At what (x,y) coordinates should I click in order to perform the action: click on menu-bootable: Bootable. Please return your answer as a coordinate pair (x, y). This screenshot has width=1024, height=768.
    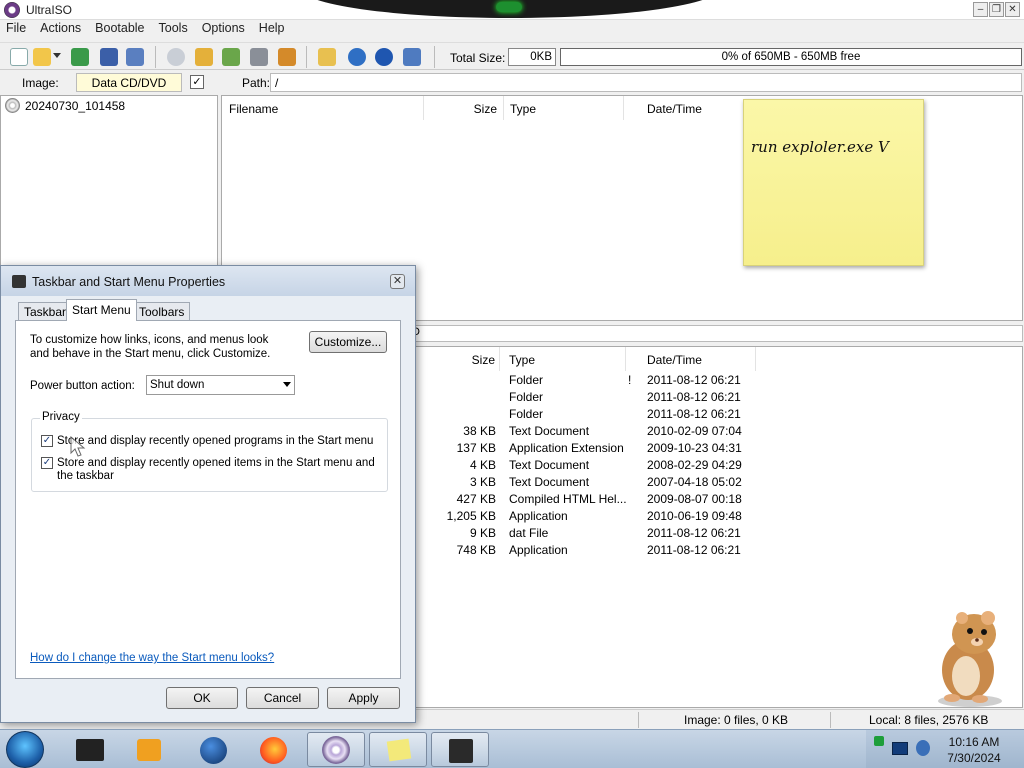
    Looking at the image, I should click on (120, 29).